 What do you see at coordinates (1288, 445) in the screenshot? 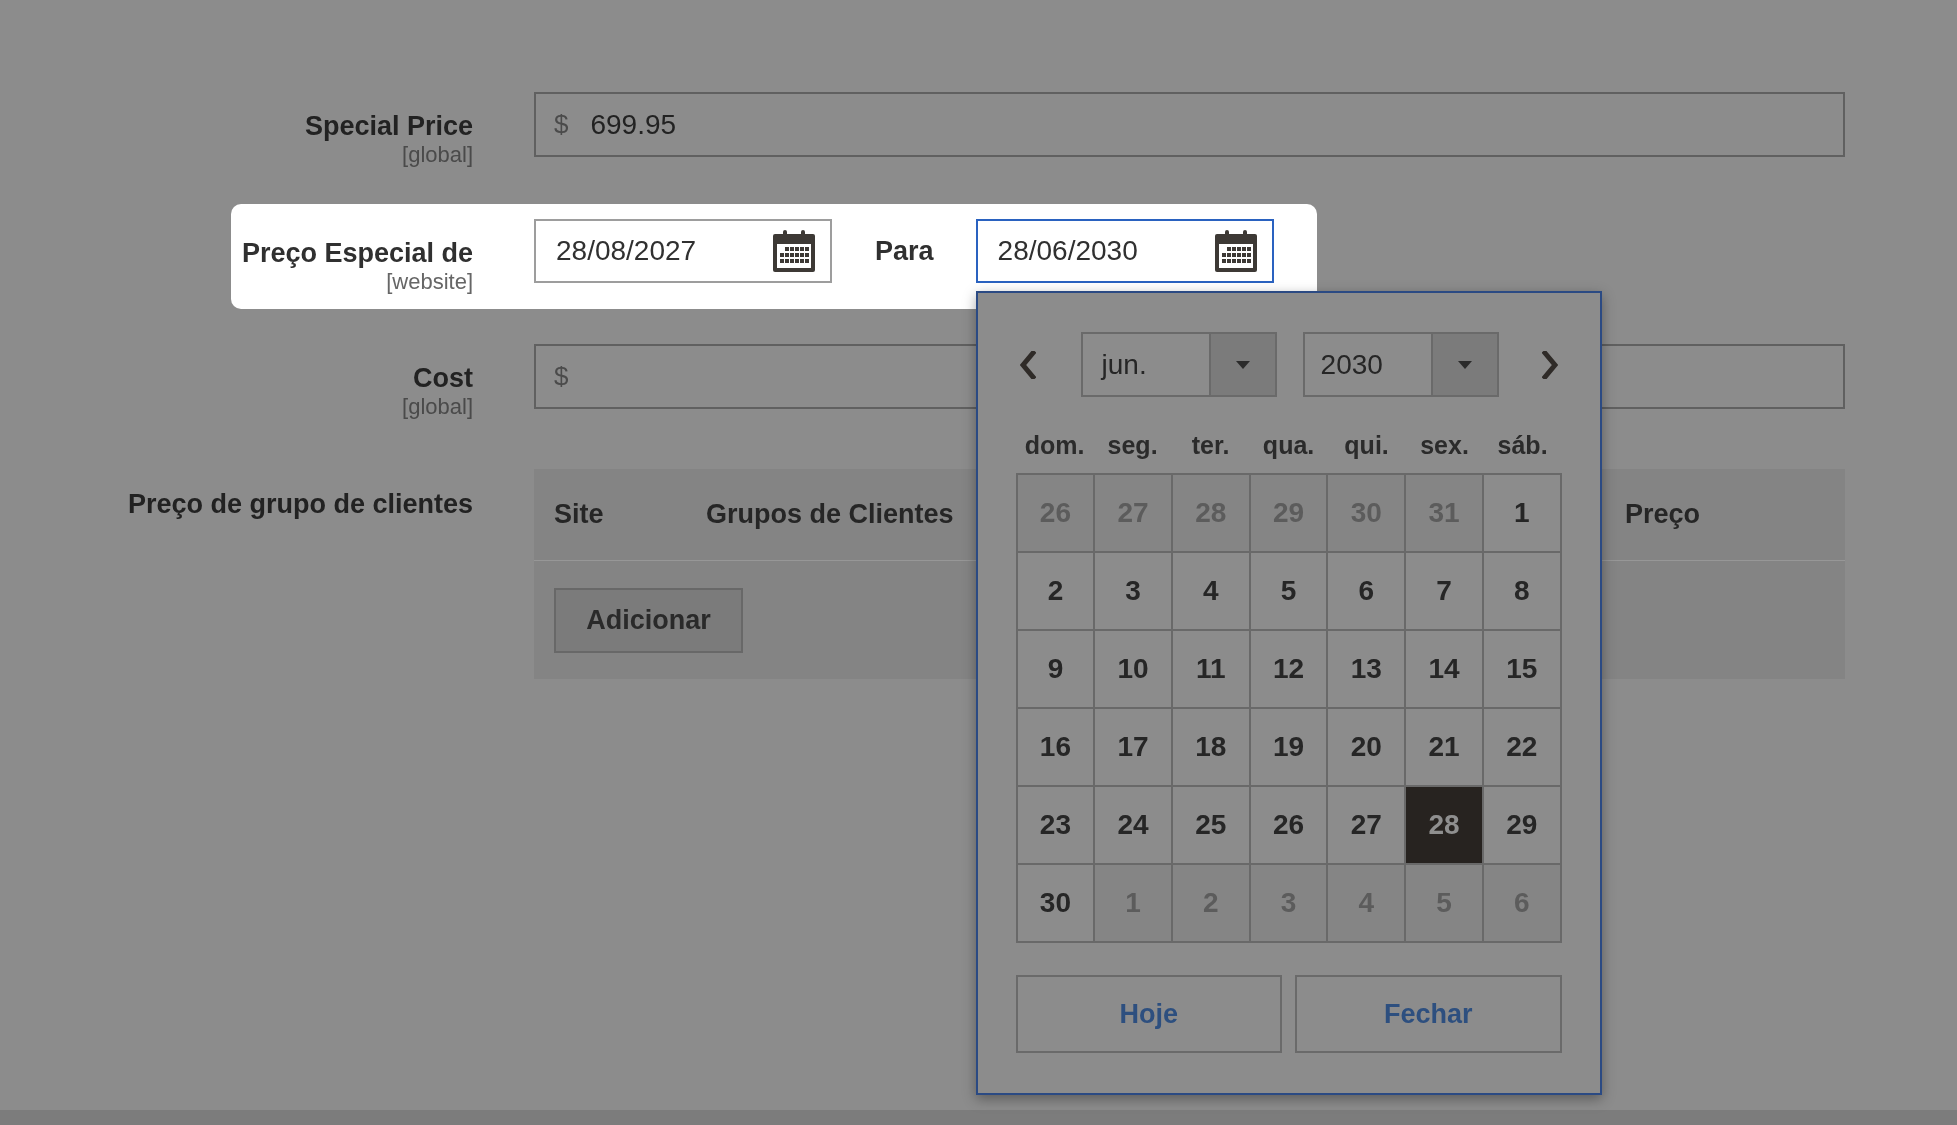
I see `weekday-label: qua.` at bounding box center [1288, 445].